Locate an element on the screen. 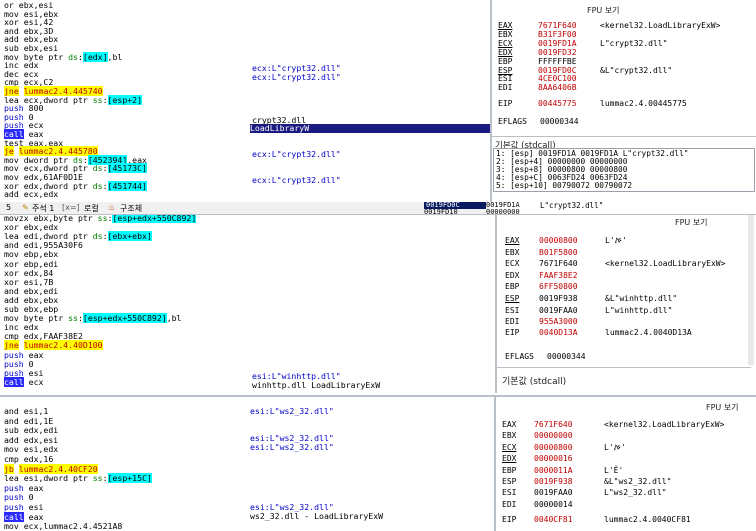 The image size is (756, 531). call-convention-label: 기본값 (stdcall) is located at coordinates (534, 380).